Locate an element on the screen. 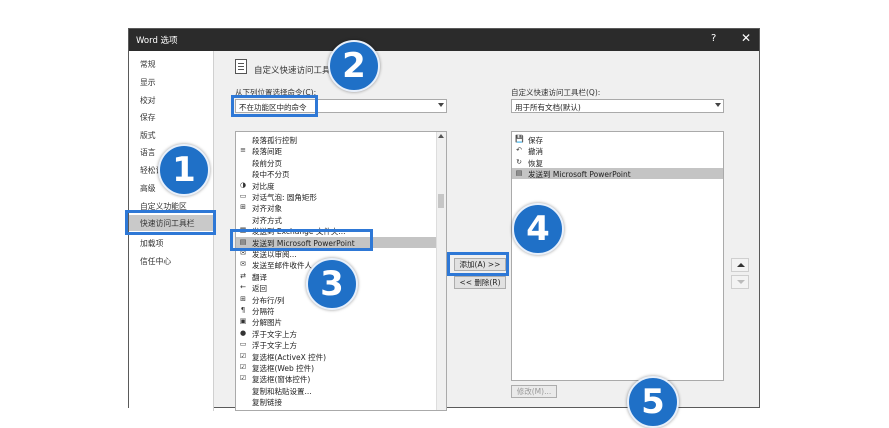 The width and height of the screenshot is (889, 428). list-item-label: 对齐对象 is located at coordinates (267, 209).